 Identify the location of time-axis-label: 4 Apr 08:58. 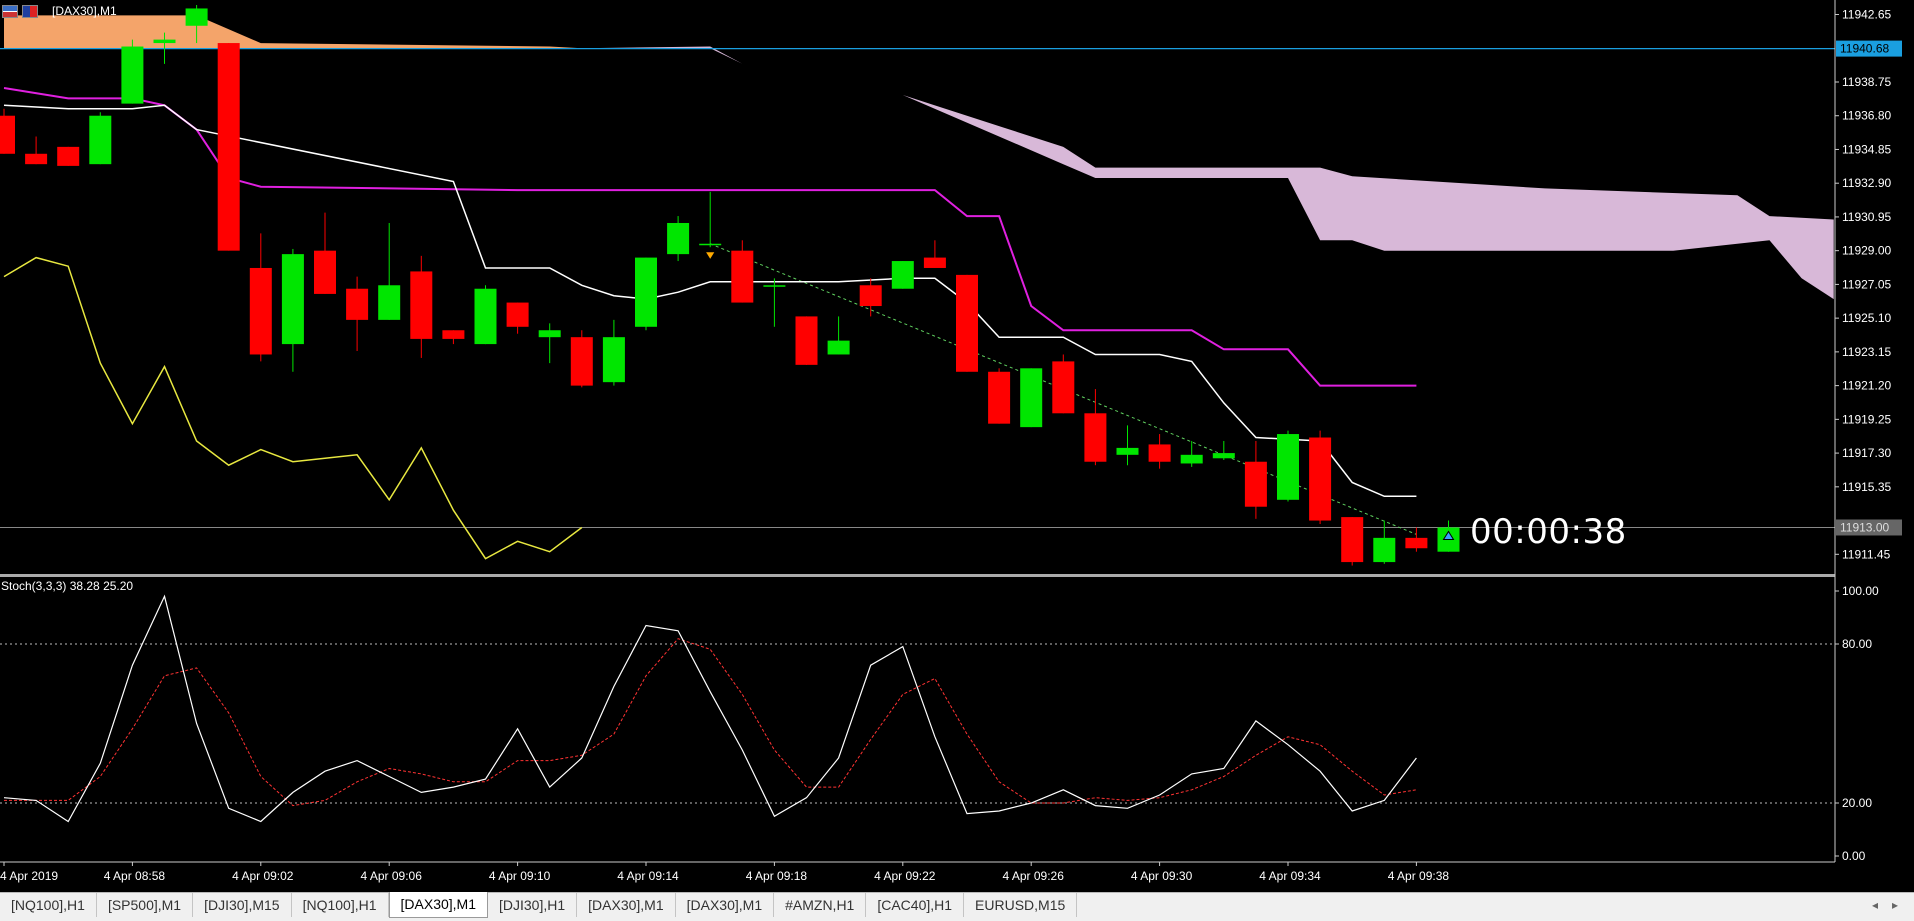
(135, 876).